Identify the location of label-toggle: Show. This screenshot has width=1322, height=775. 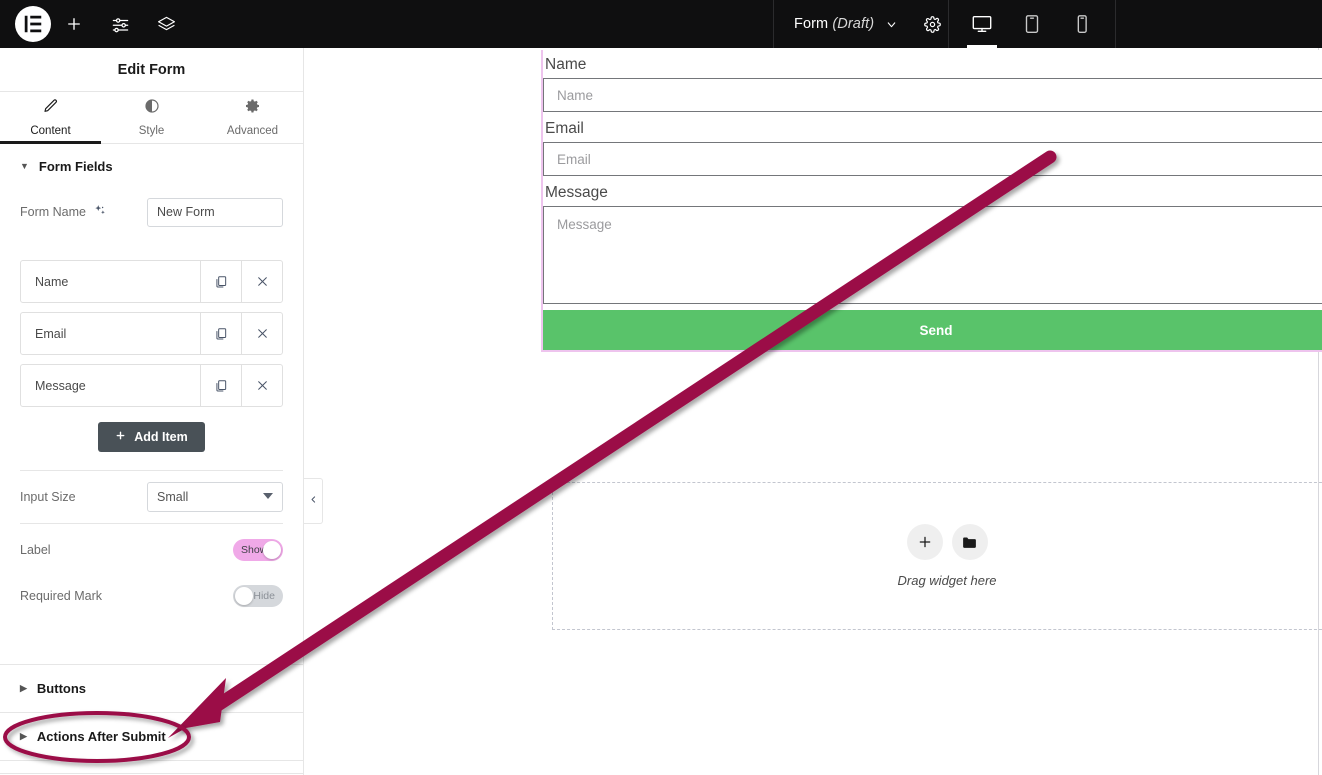
(258, 550).